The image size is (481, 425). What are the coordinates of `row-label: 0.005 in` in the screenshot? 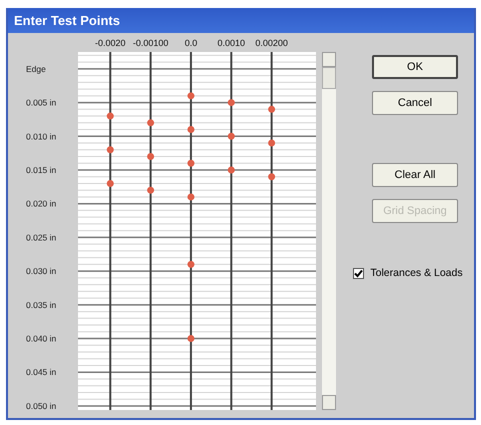 It's located at (41, 103).